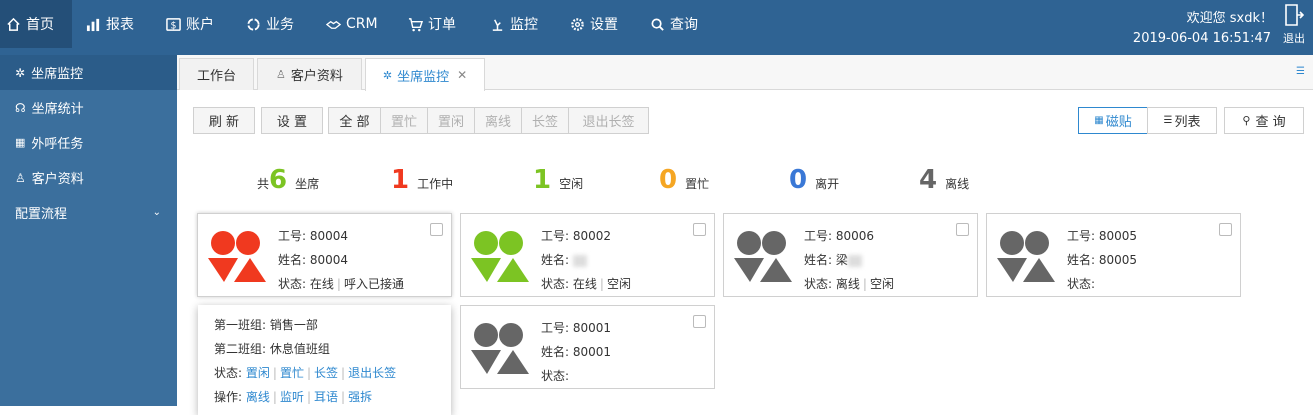  I want to click on stat-working-label: 工作中, so click(435, 184).